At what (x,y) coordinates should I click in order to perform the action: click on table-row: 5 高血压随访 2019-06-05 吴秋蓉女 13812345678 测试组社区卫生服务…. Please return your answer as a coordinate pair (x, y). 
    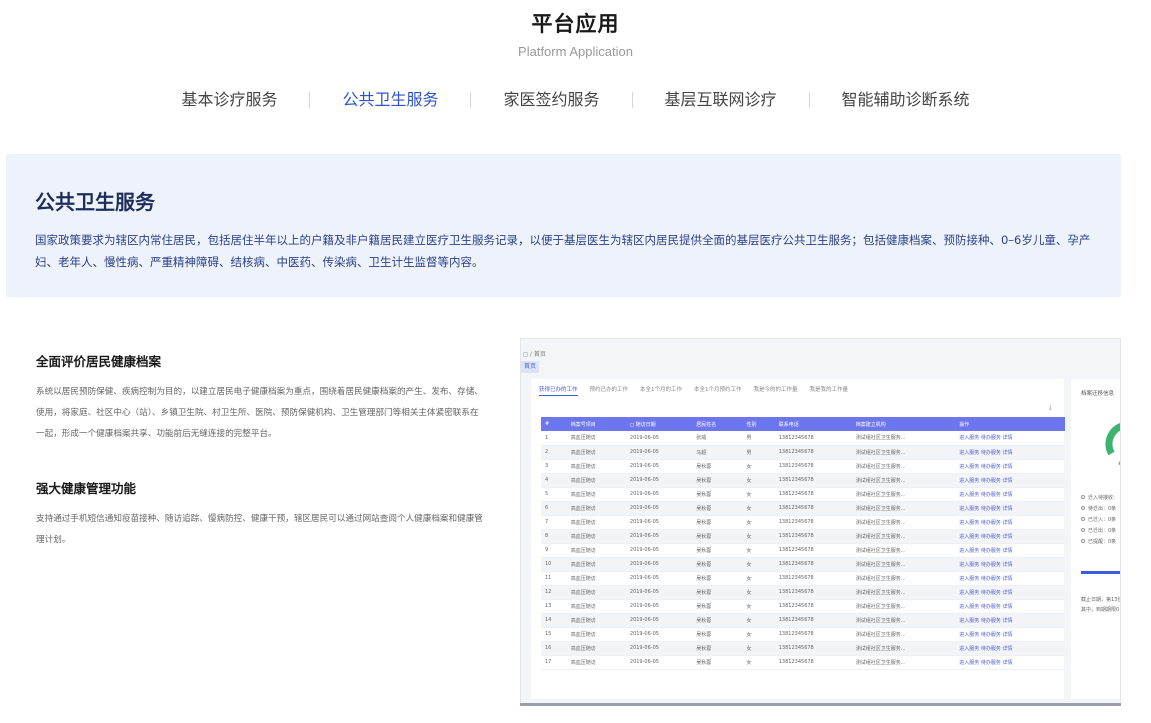
    Looking at the image, I should click on (803, 494).